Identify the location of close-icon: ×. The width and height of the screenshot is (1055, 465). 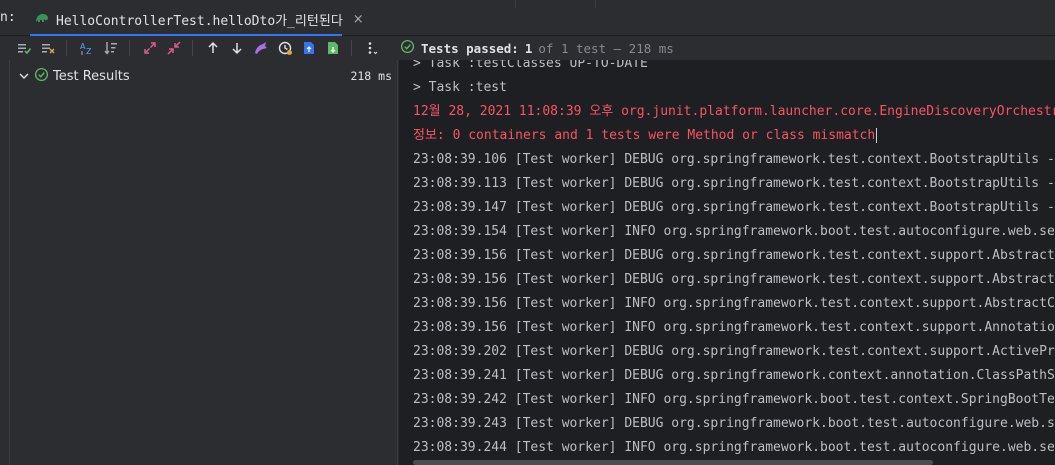
(358, 19).